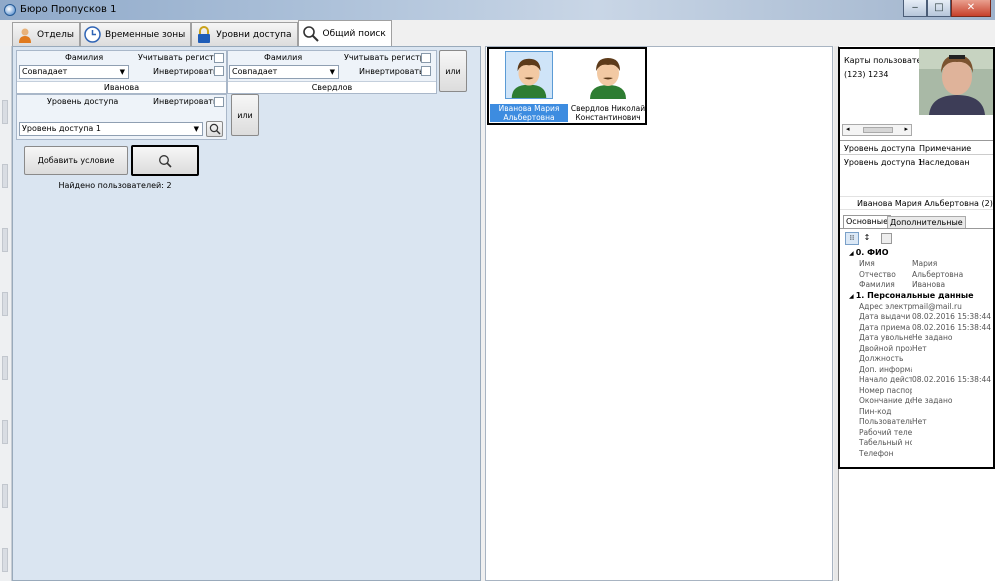 Image resolution: width=995 pixels, height=581 pixels. Describe the element at coordinates (529, 113) in the screenshot. I see `user-name: Иванова Мария Альбертовна` at that location.